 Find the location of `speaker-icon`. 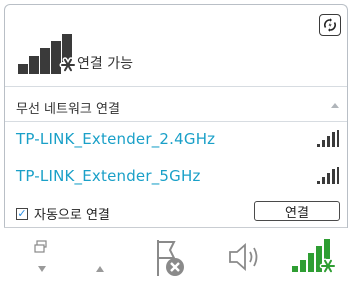

speaker-icon is located at coordinates (246, 257).